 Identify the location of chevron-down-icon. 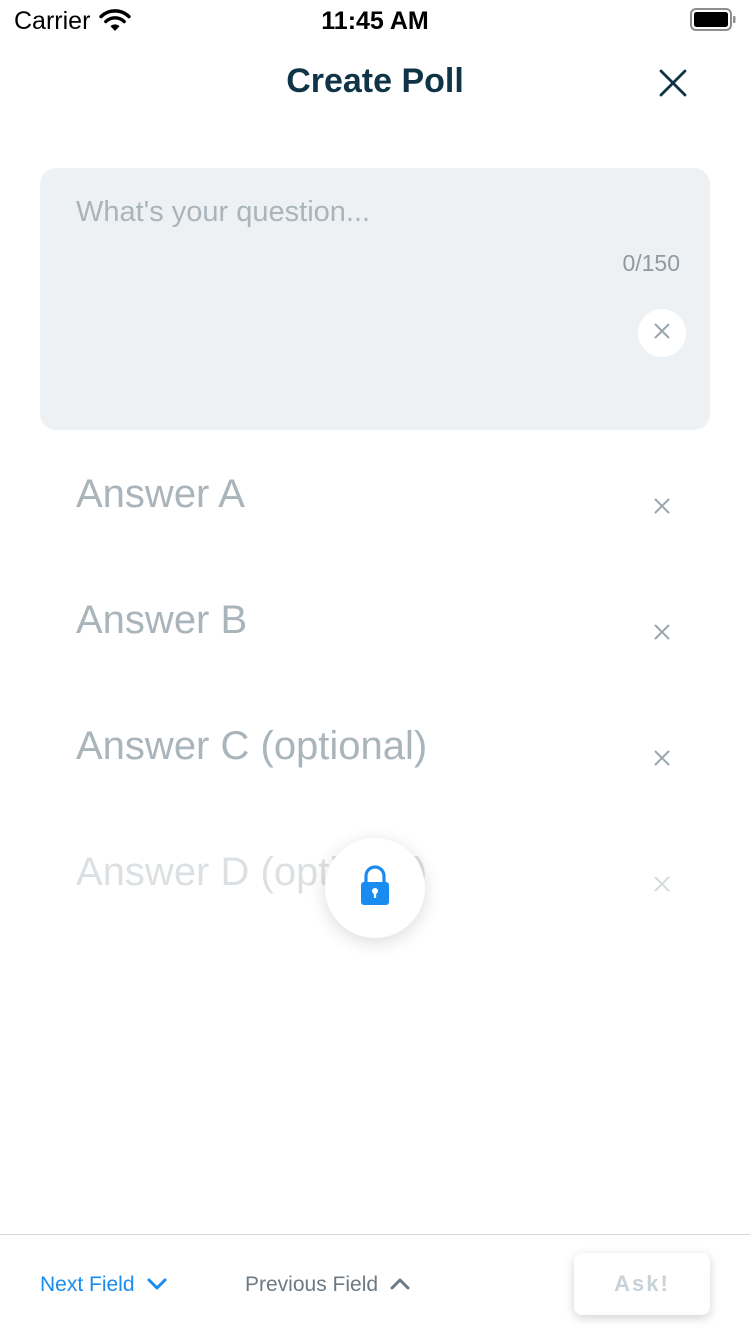
(151, 1285).